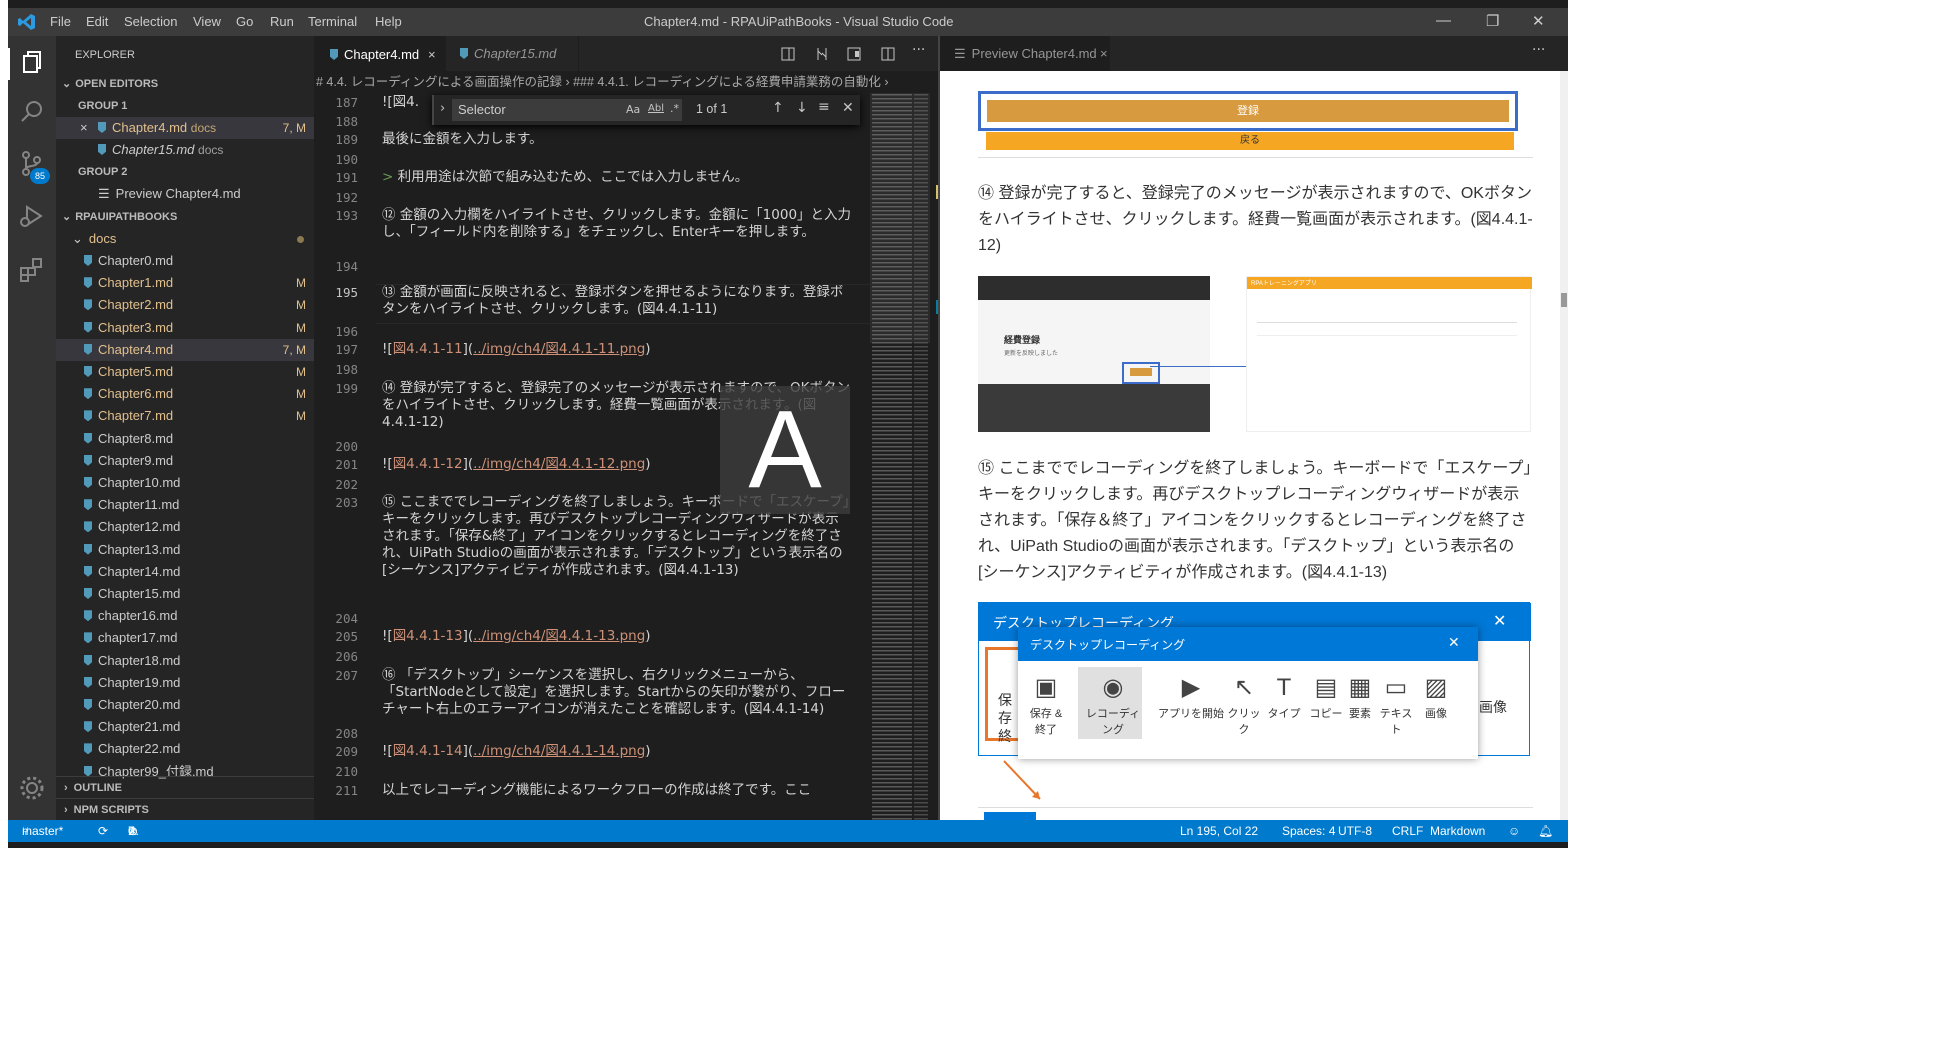 This screenshot has height=1048, width=1938. I want to click on line-number: 189, so click(346, 139).